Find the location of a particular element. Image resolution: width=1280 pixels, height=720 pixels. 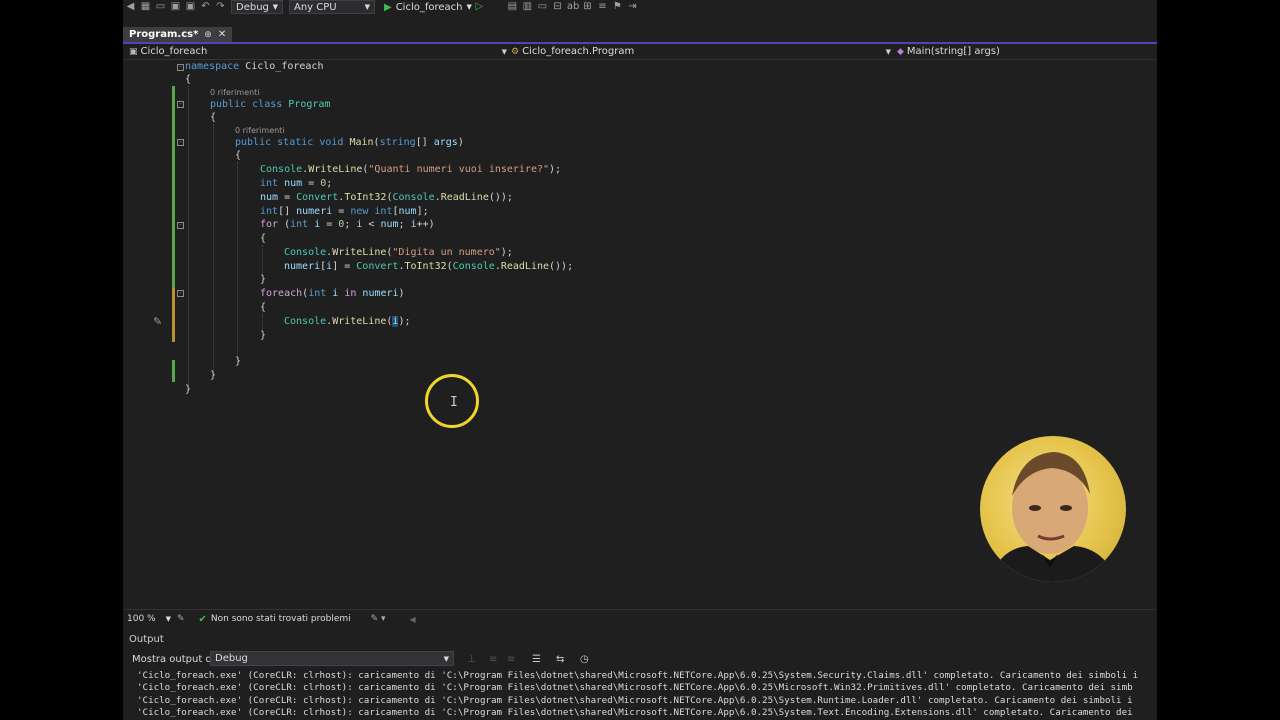

tab-program-cs: Program.cs* ⊕ ✕ is located at coordinates (178, 34).